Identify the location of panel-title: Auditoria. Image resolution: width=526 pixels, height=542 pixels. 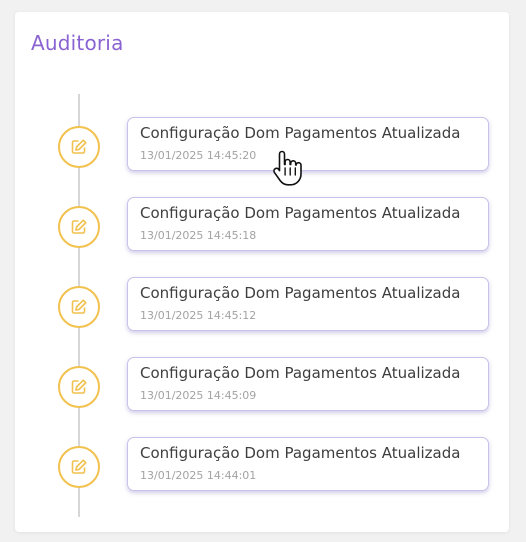
(77, 43).